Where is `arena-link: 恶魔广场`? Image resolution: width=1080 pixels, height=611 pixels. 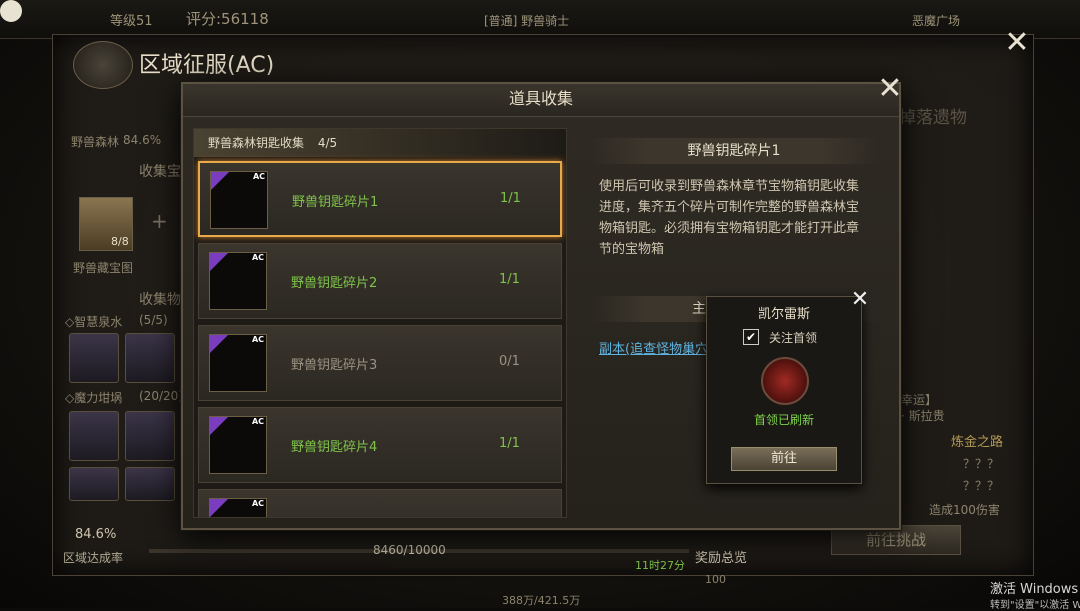 arena-link: 恶魔广场 is located at coordinates (936, 20).